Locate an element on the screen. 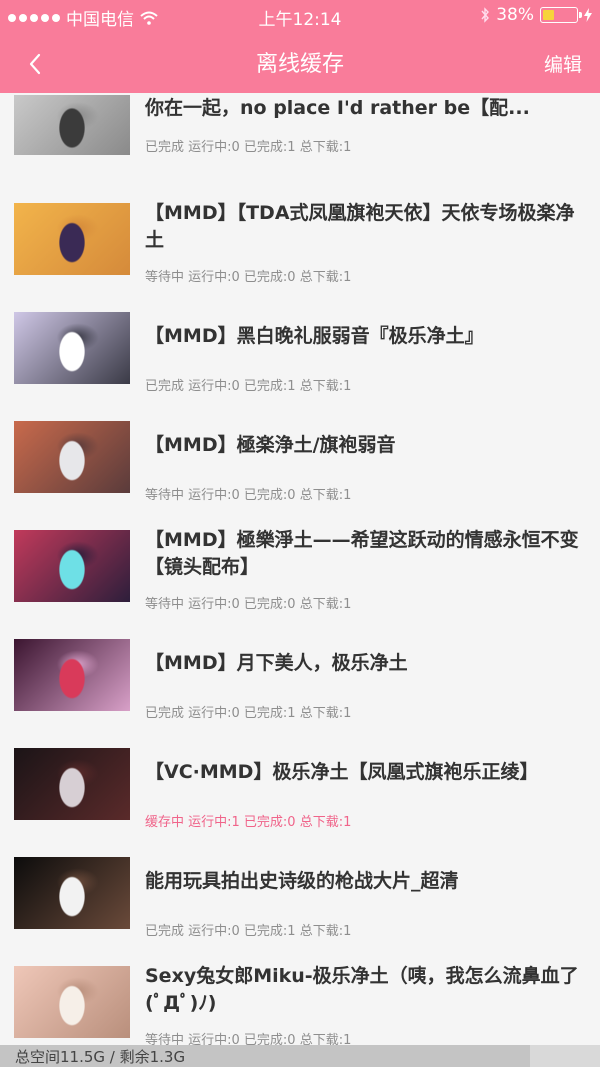  video-title: 【MMD】極楽浄土/旗袍弱音 is located at coordinates (270, 445).